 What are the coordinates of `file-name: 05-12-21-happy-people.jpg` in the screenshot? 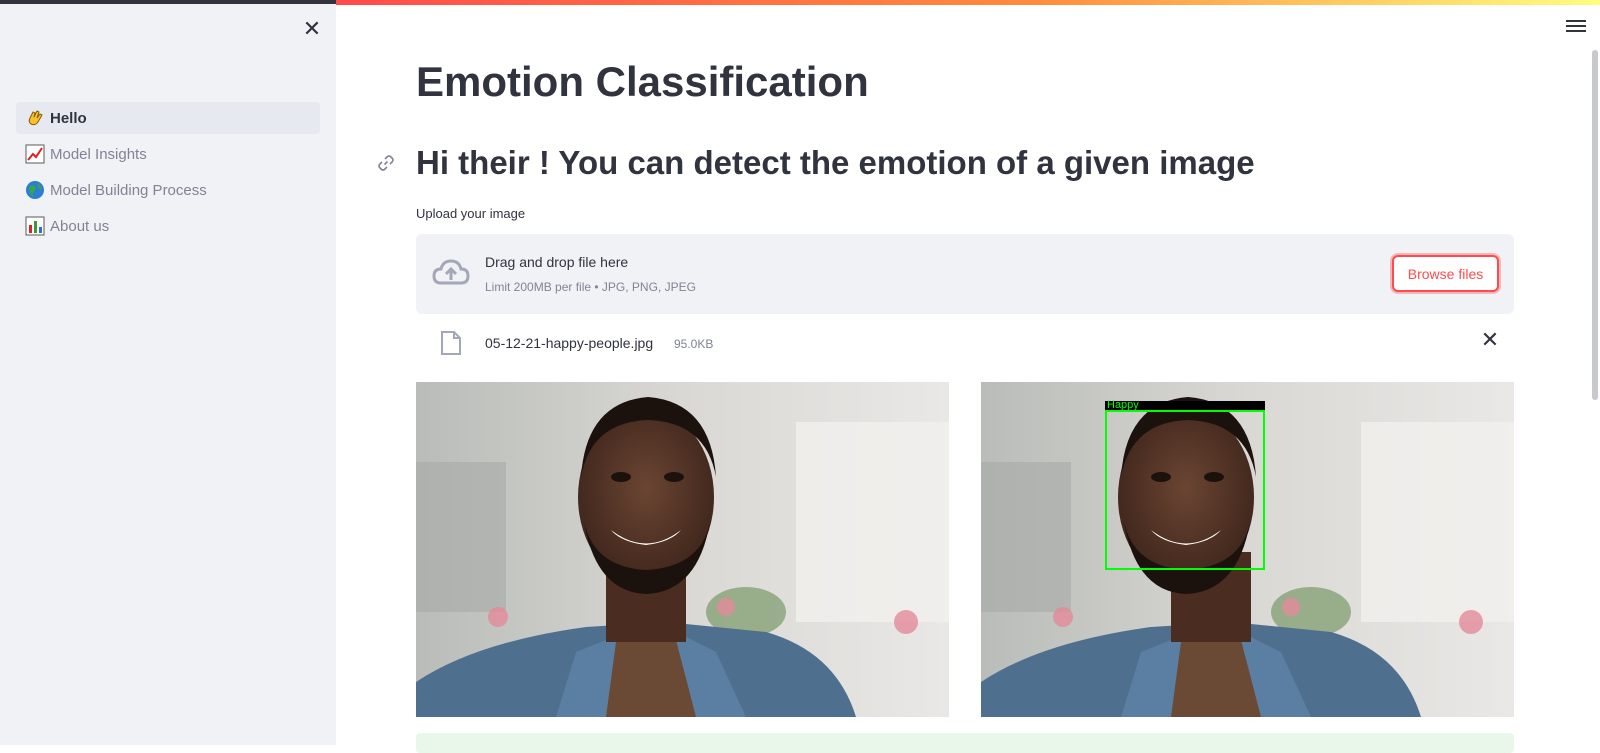 It's located at (569, 343).